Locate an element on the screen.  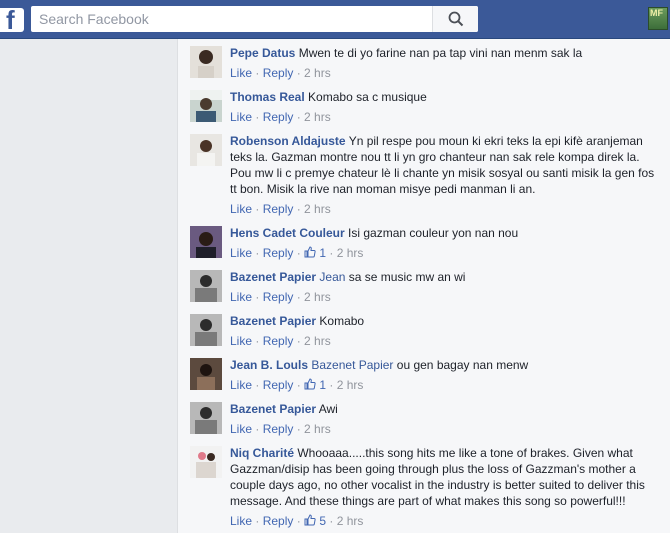
comment-text: Komabo sa c musique is located at coordinates (367, 97).